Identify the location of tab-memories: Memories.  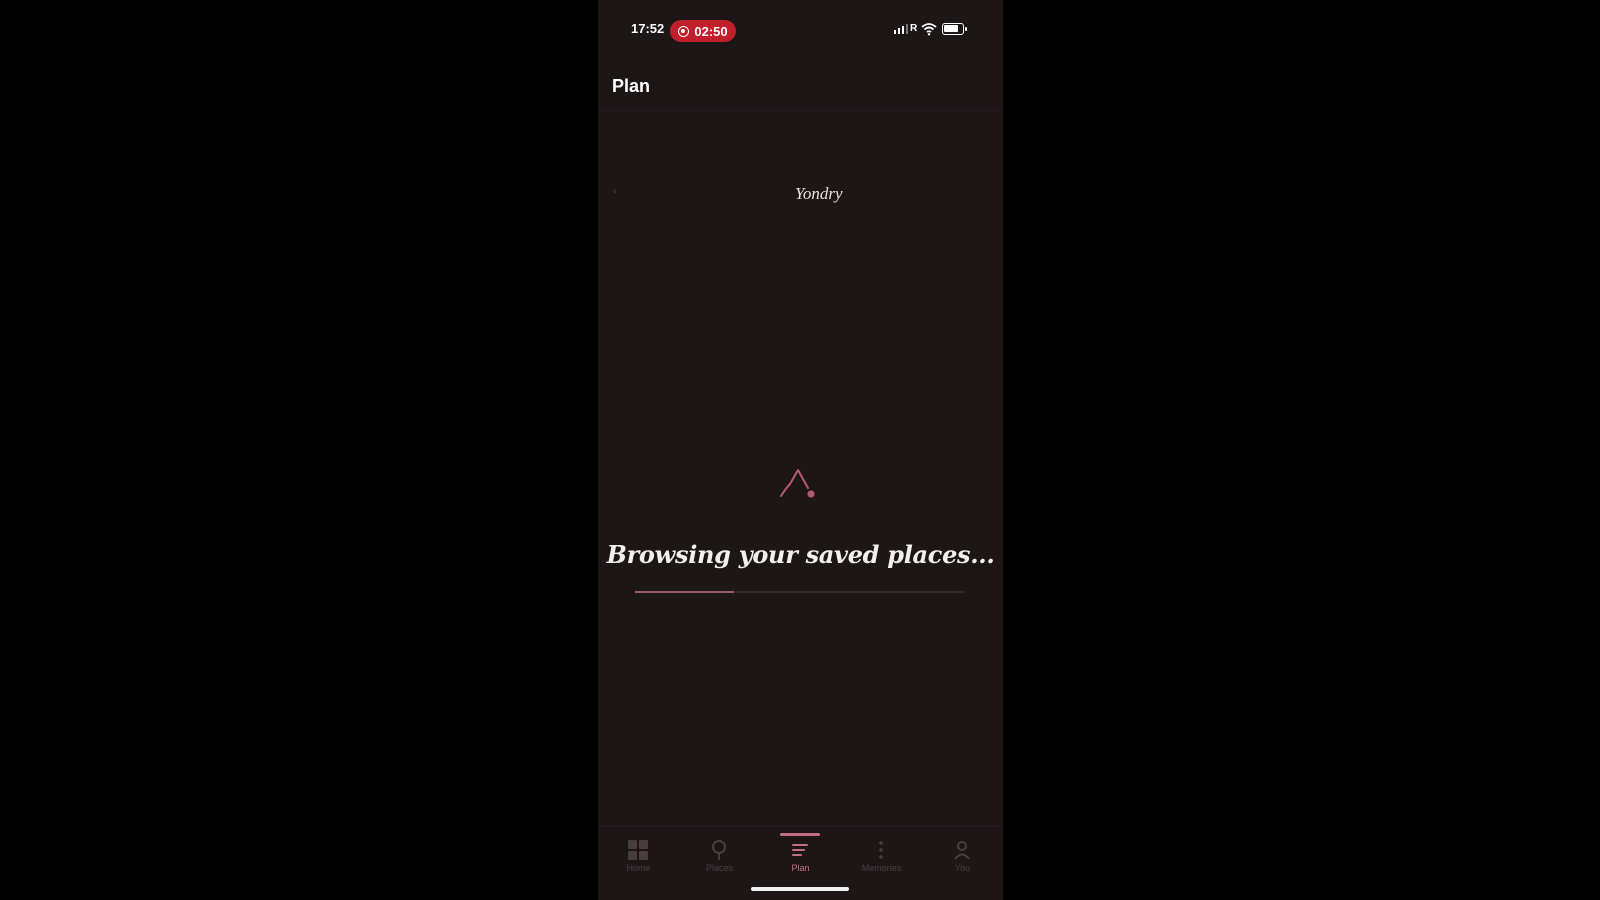
(881, 857).